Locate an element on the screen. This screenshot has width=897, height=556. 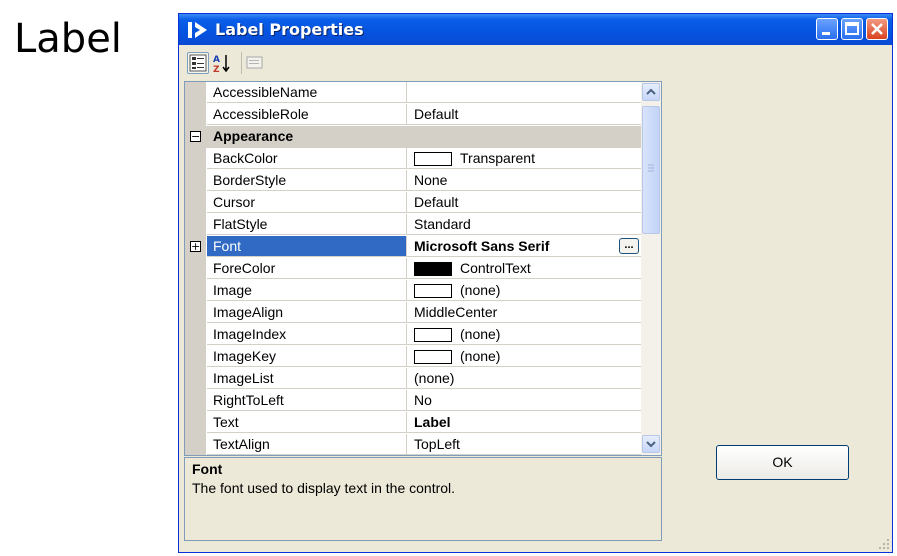
chevron-up-icon is located at coordinates (651, 91).